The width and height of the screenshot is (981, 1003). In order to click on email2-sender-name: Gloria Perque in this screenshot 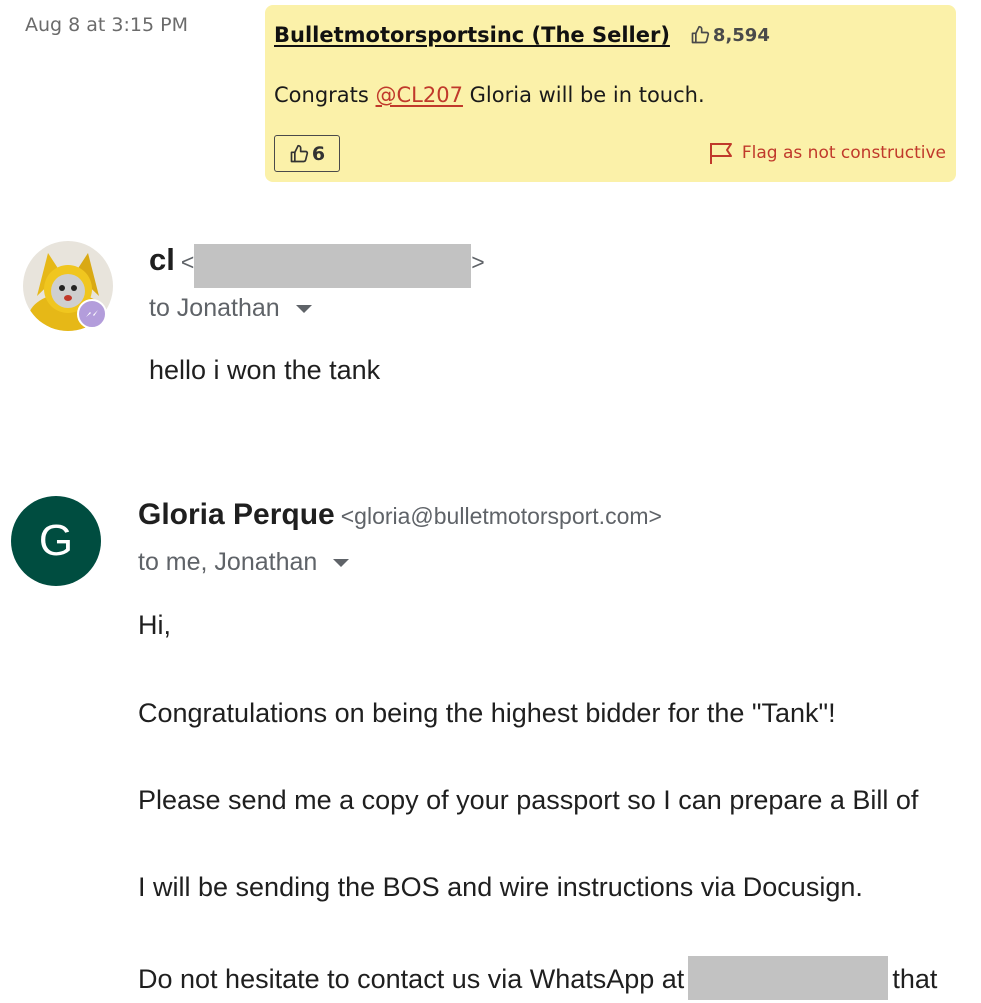, I will do `click(236, 515)`.